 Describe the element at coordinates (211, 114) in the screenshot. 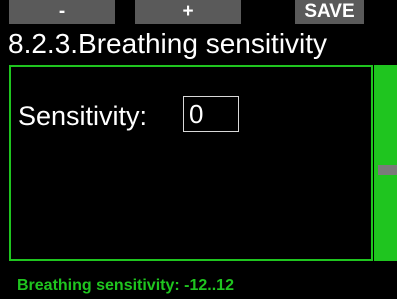

I see `sensitivity-field: 0` at that location.